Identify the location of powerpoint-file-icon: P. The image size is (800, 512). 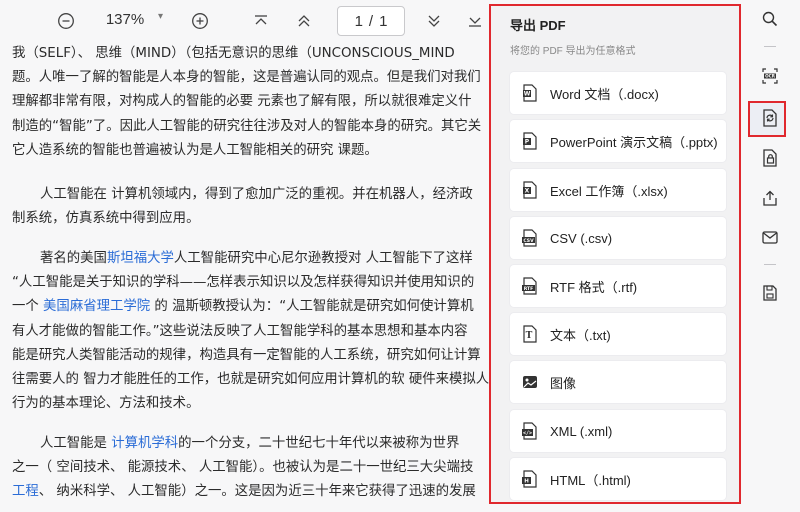
(530, 141).